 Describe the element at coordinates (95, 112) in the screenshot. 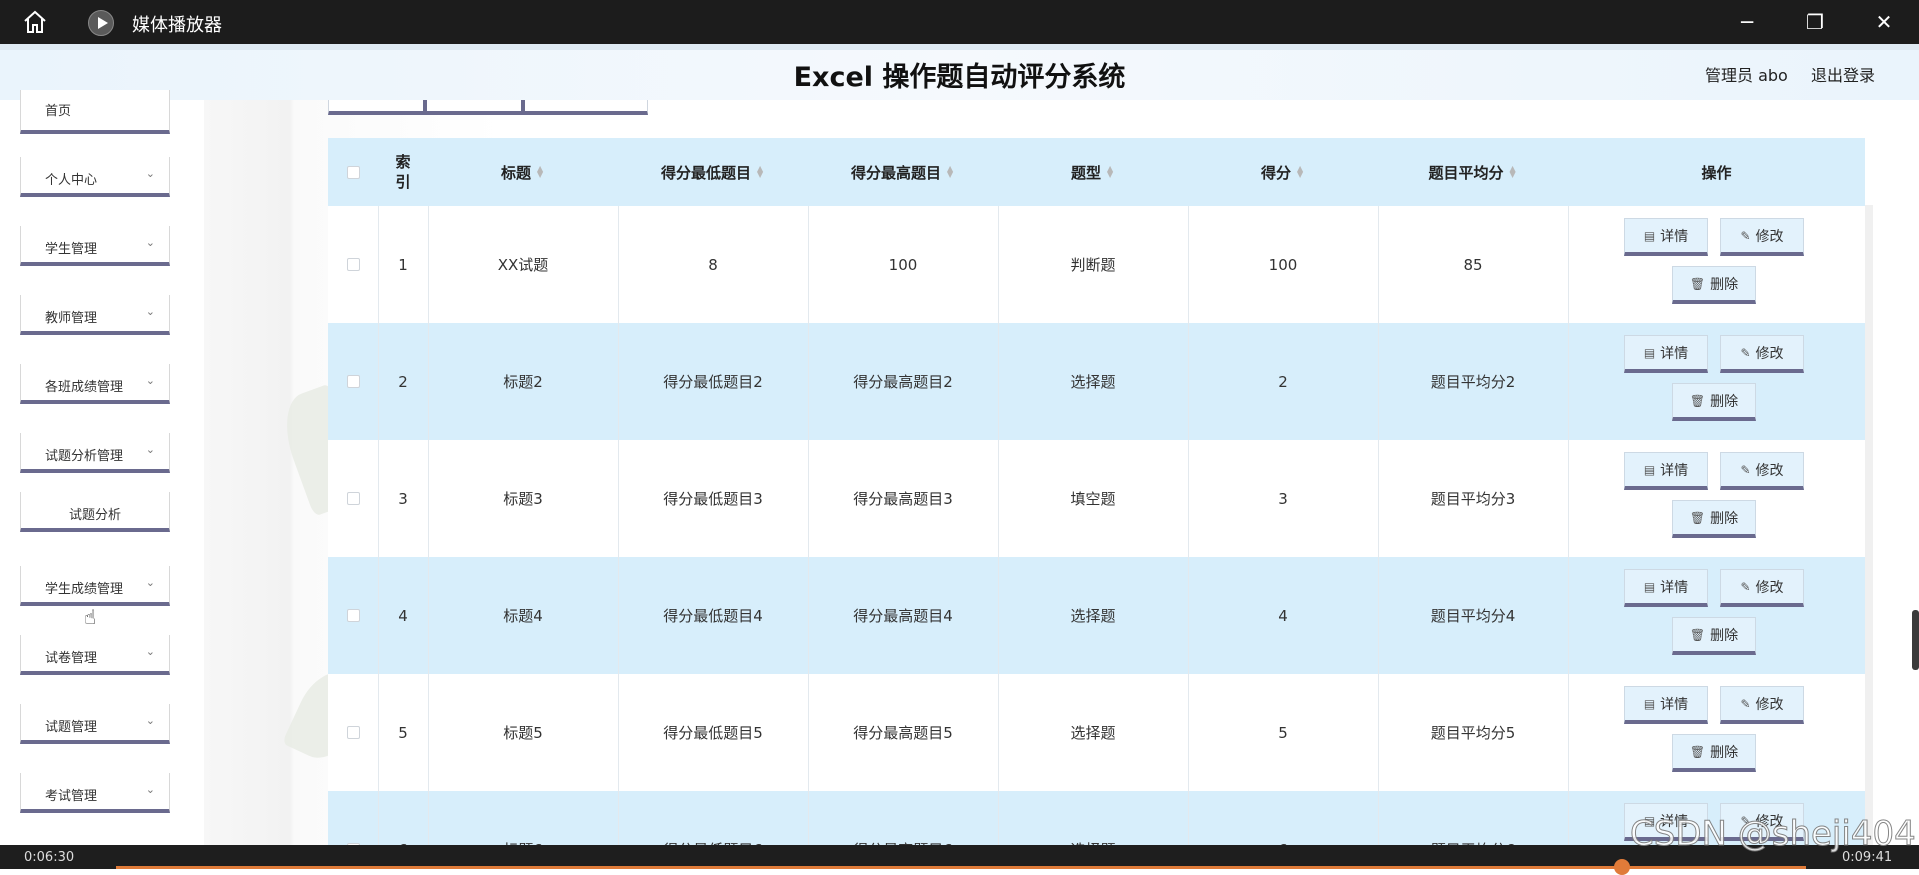

I see `sidebar-item-home: 首页` at that location.